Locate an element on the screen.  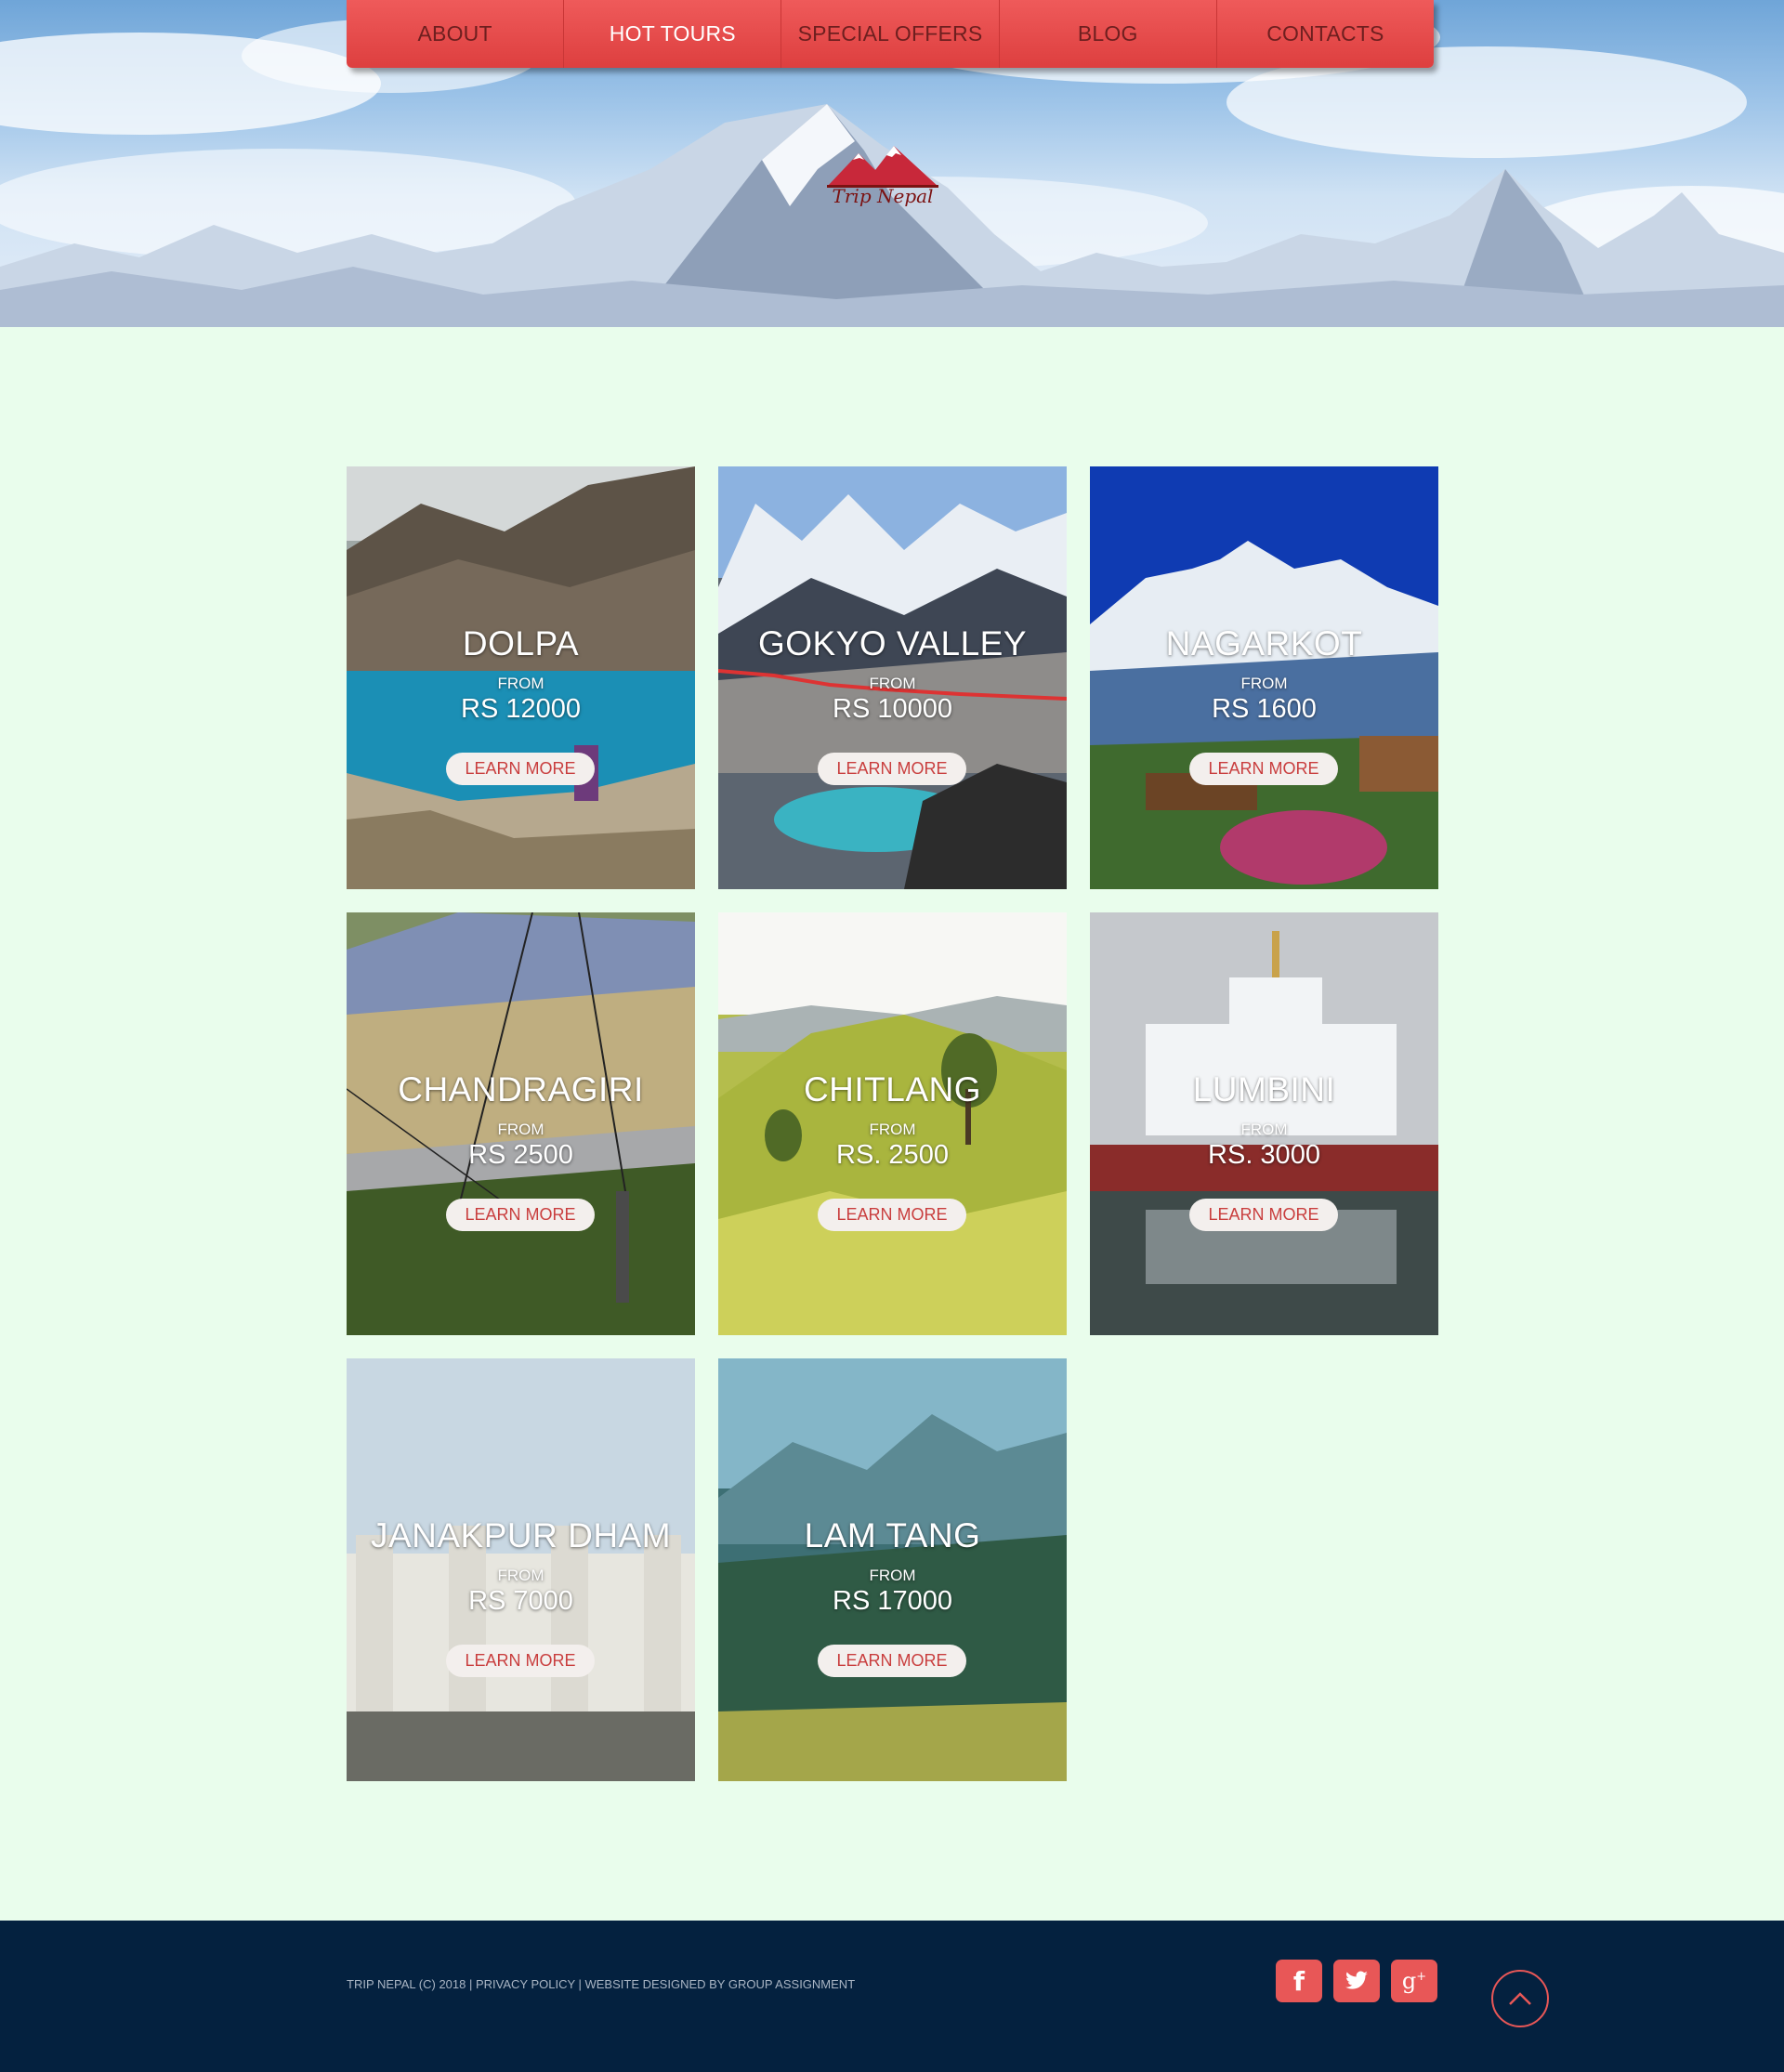
tour-price: RS. 3000 is located at coordinates (1264, 1155).